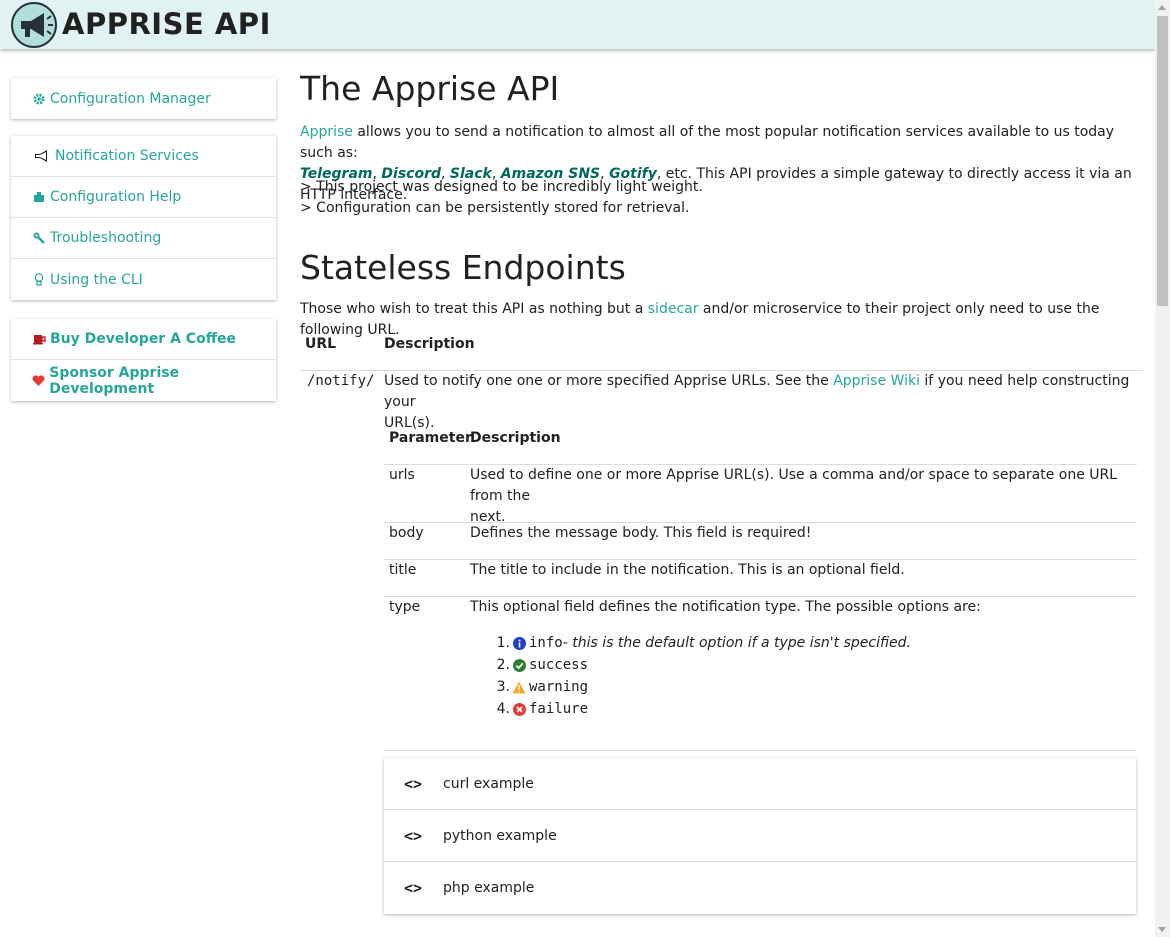 The height and width of the screenshot is (937, 1170). Describe the element at coordinates (39, 280) in the screenshot. I see `lightbulb-icon` at that location.